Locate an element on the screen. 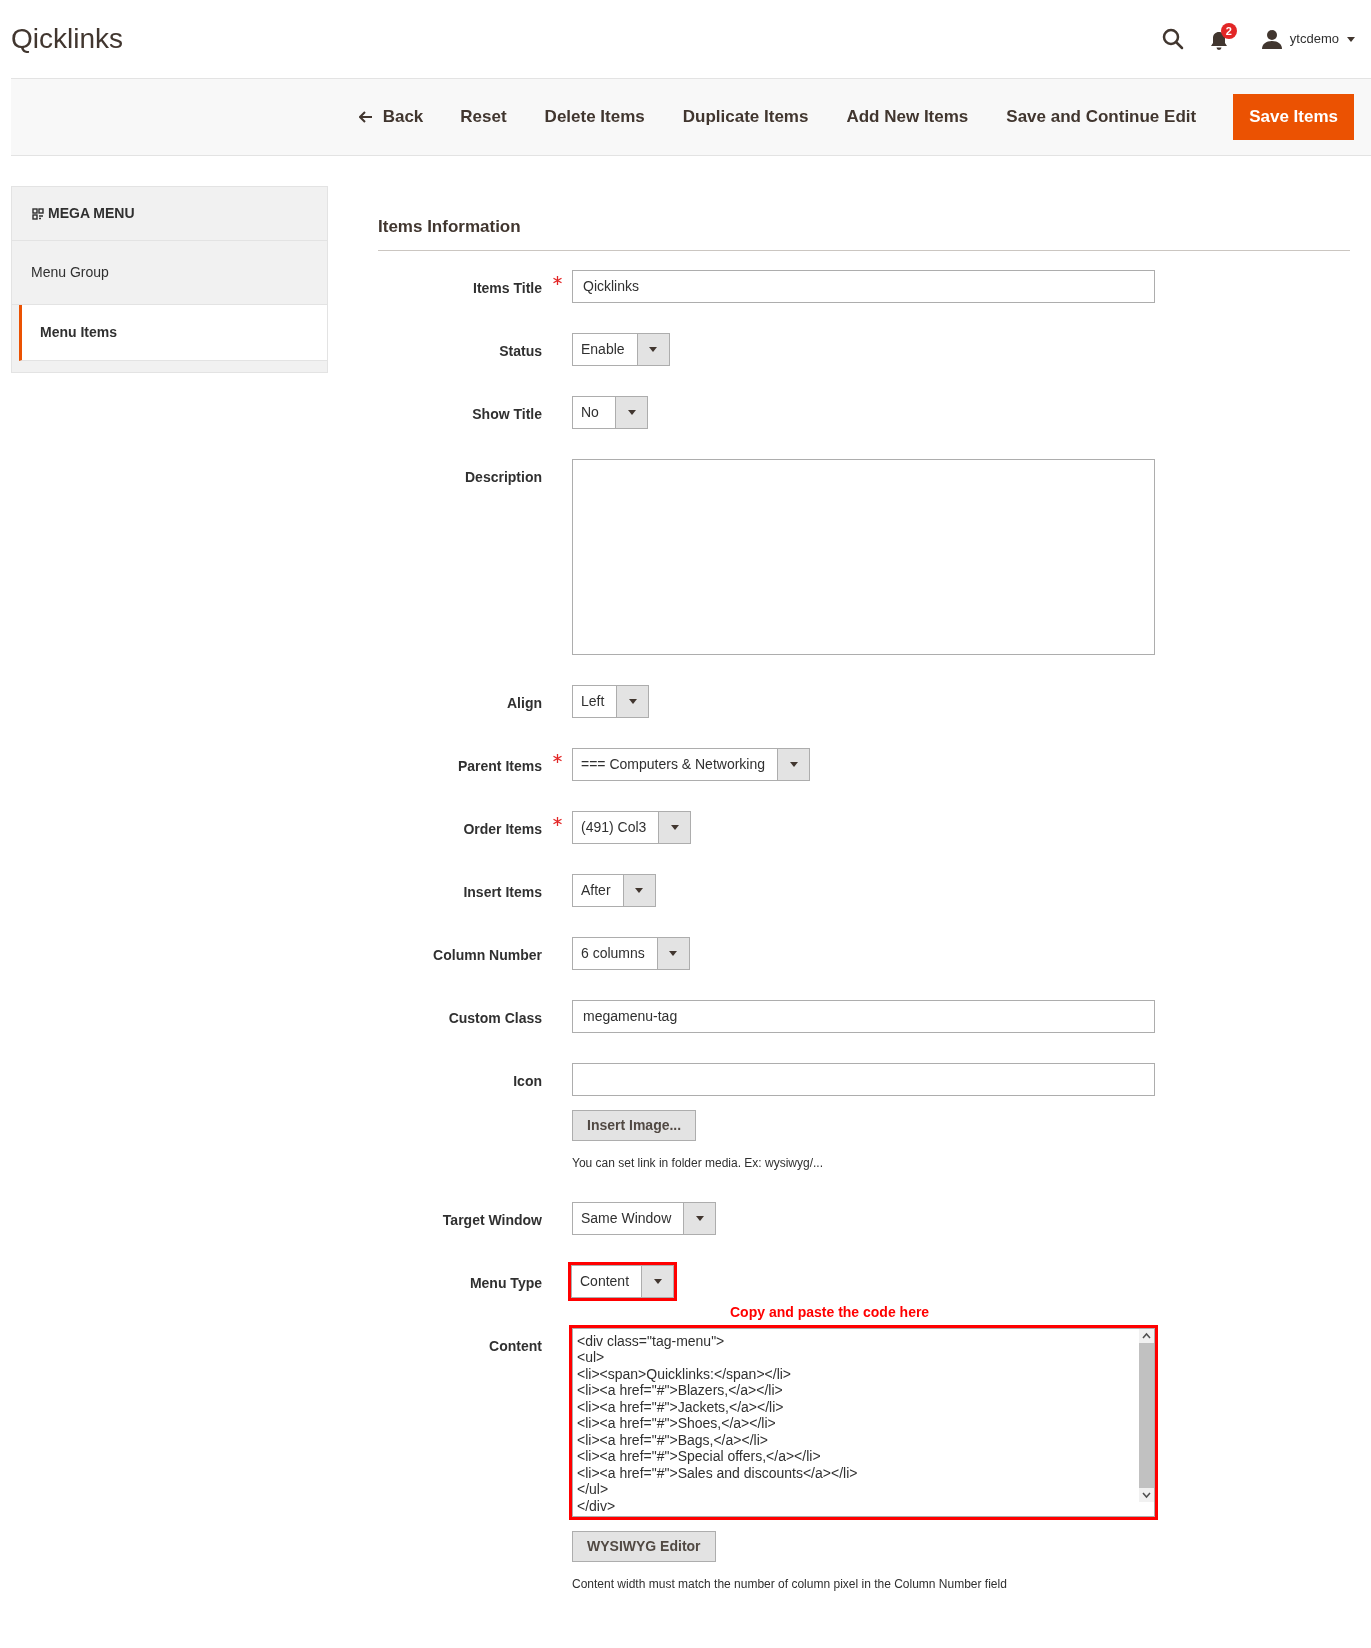 The image size is (1371, 1648). scrollbar is located at coordinates (1146, 1415).